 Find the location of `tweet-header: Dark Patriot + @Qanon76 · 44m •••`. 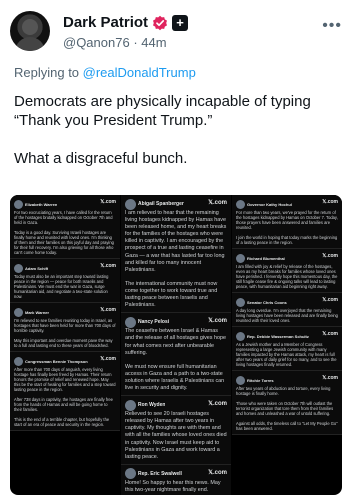

tweet-header: Dark Patriot + @Qanon76 · 44m ••• is located at coordinates (176, 31).